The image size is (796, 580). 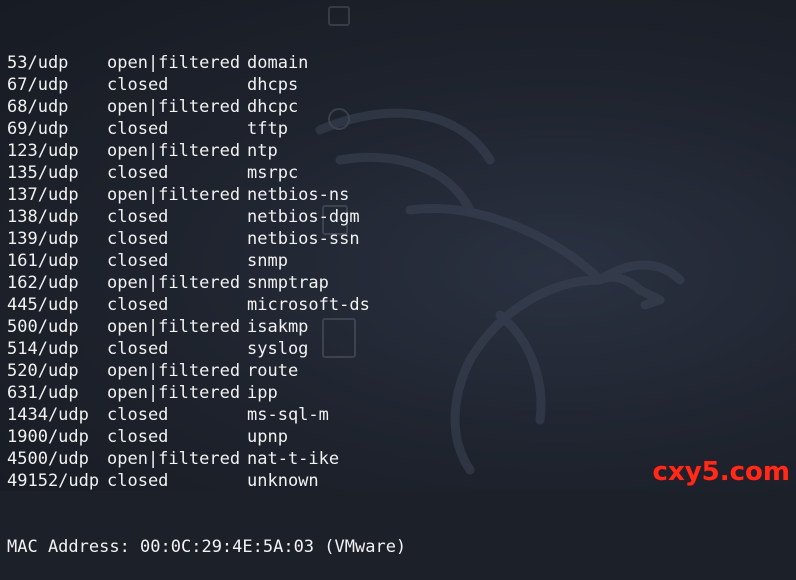 I want to click on service-cell: netbios-dgm, so click(x=303, y=217).